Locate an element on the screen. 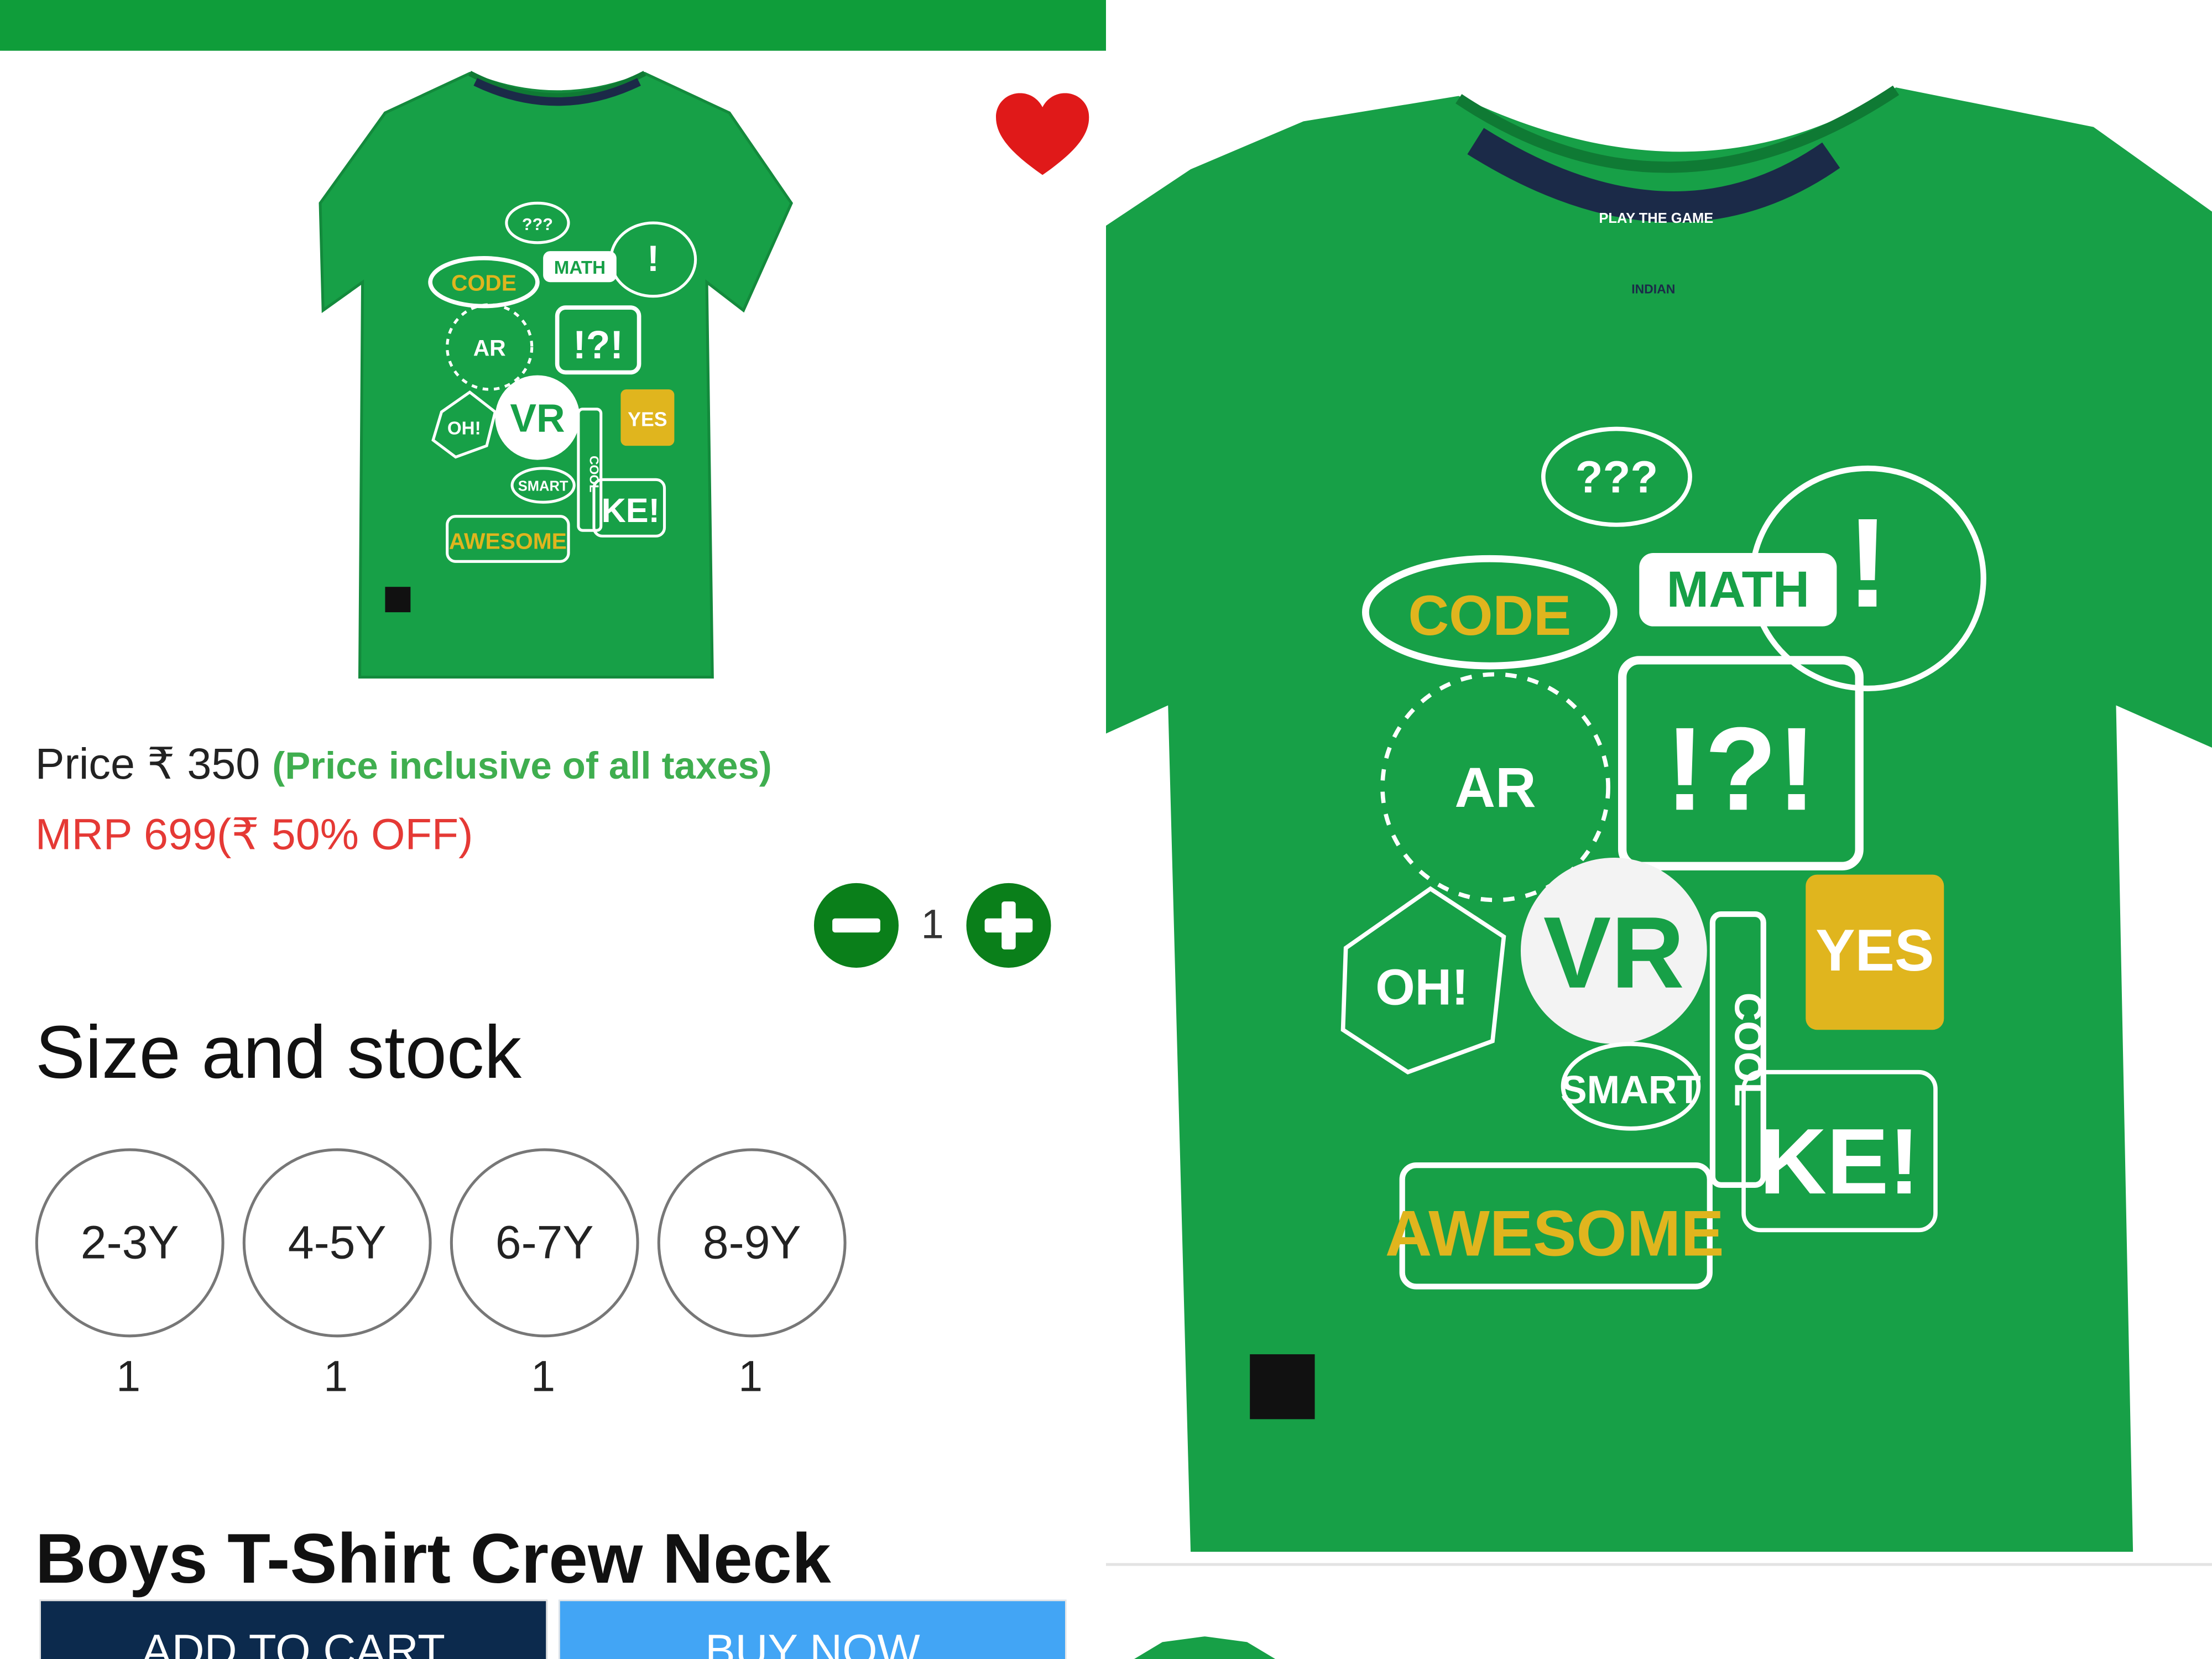  size-option: 6-7Y 1 is located at coordinates (544, 1275).